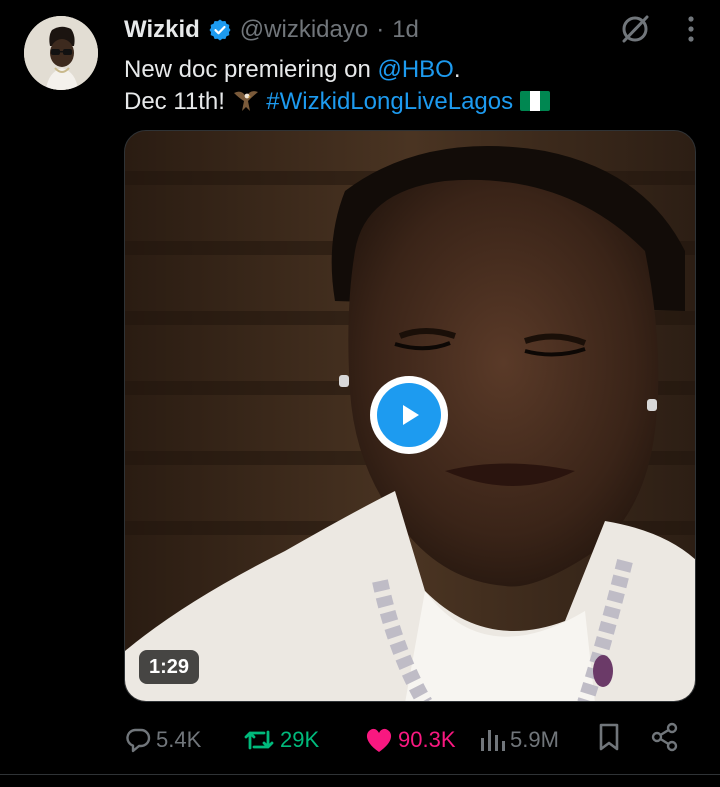 This screenshot has height=787, width=720. Describe the element at coordinates (534, 101) in the screenshot. I see `nigeria-flag-icon` at that location.